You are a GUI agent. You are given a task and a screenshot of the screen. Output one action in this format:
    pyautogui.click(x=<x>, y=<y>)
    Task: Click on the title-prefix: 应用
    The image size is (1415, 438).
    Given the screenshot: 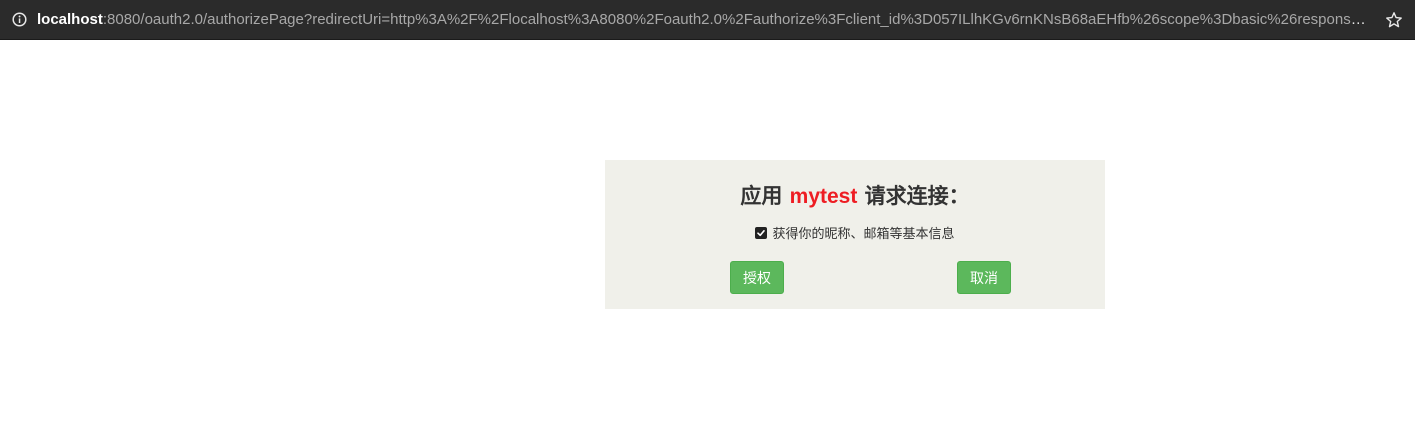 What is the action you would take?
    pyautogui.click(x=765, y=196)
    